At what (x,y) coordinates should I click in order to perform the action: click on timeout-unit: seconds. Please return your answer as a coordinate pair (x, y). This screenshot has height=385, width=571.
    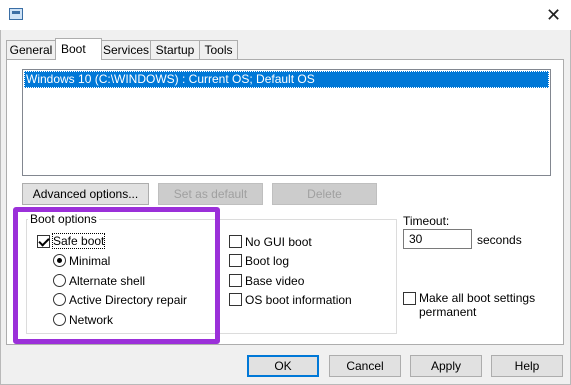
    Looking at the image, I should click on (499, 240).